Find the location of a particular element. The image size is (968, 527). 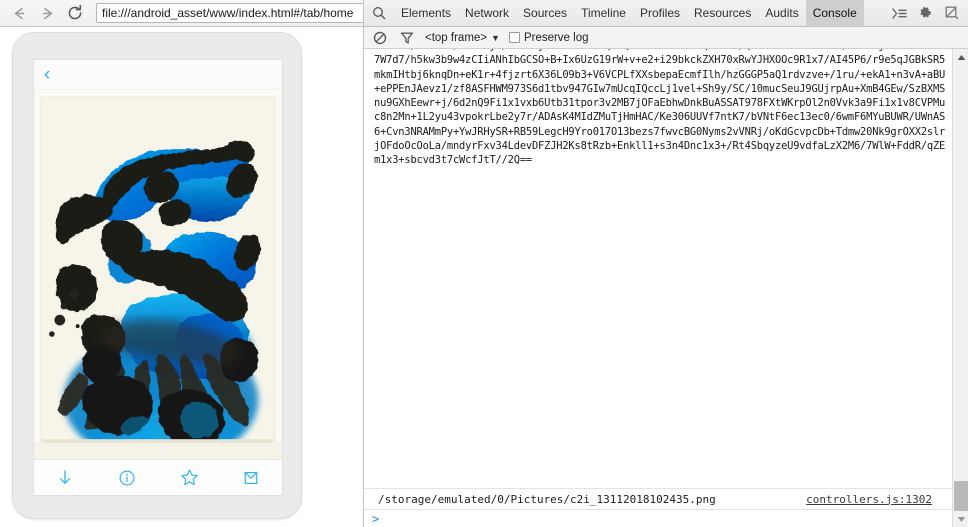

scrollbar-thumb is located at coordinates (961, 496).